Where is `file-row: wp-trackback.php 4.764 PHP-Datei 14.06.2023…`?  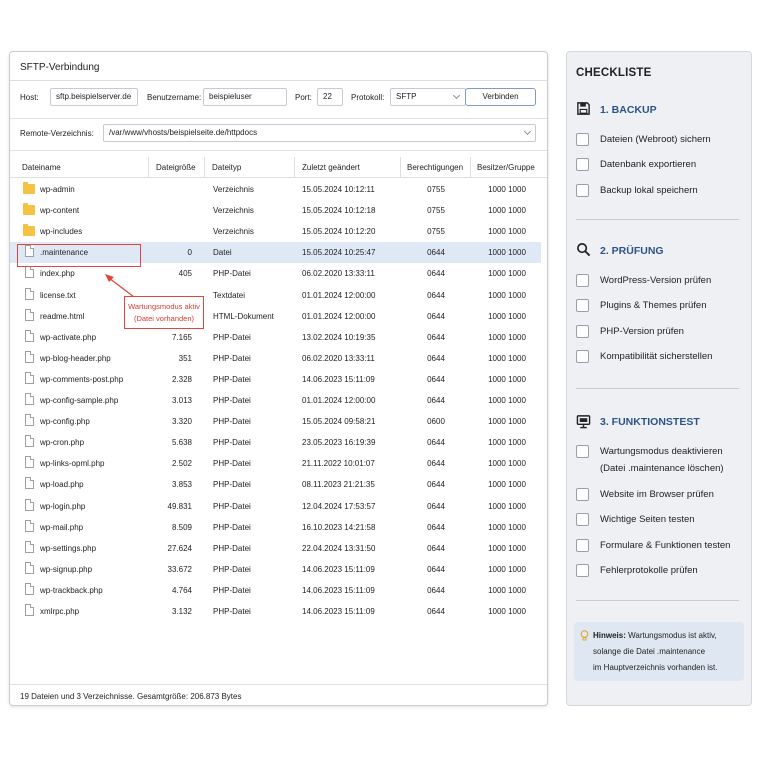 file-row: wp-trackback.php 4.764 PHP-Datei 14.06.2023… is located at coordinates (275, 590).